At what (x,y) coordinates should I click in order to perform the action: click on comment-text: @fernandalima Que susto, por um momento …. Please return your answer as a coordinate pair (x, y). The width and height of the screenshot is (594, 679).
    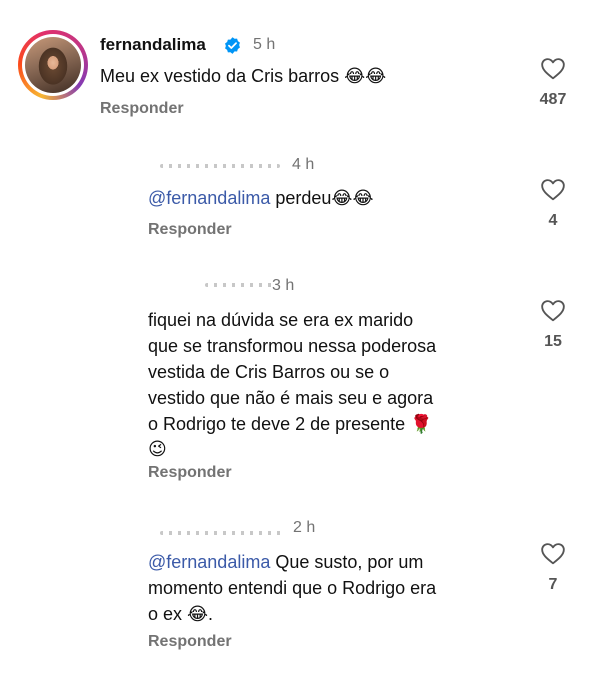
    Looking at the image, I should click on (292, 588).